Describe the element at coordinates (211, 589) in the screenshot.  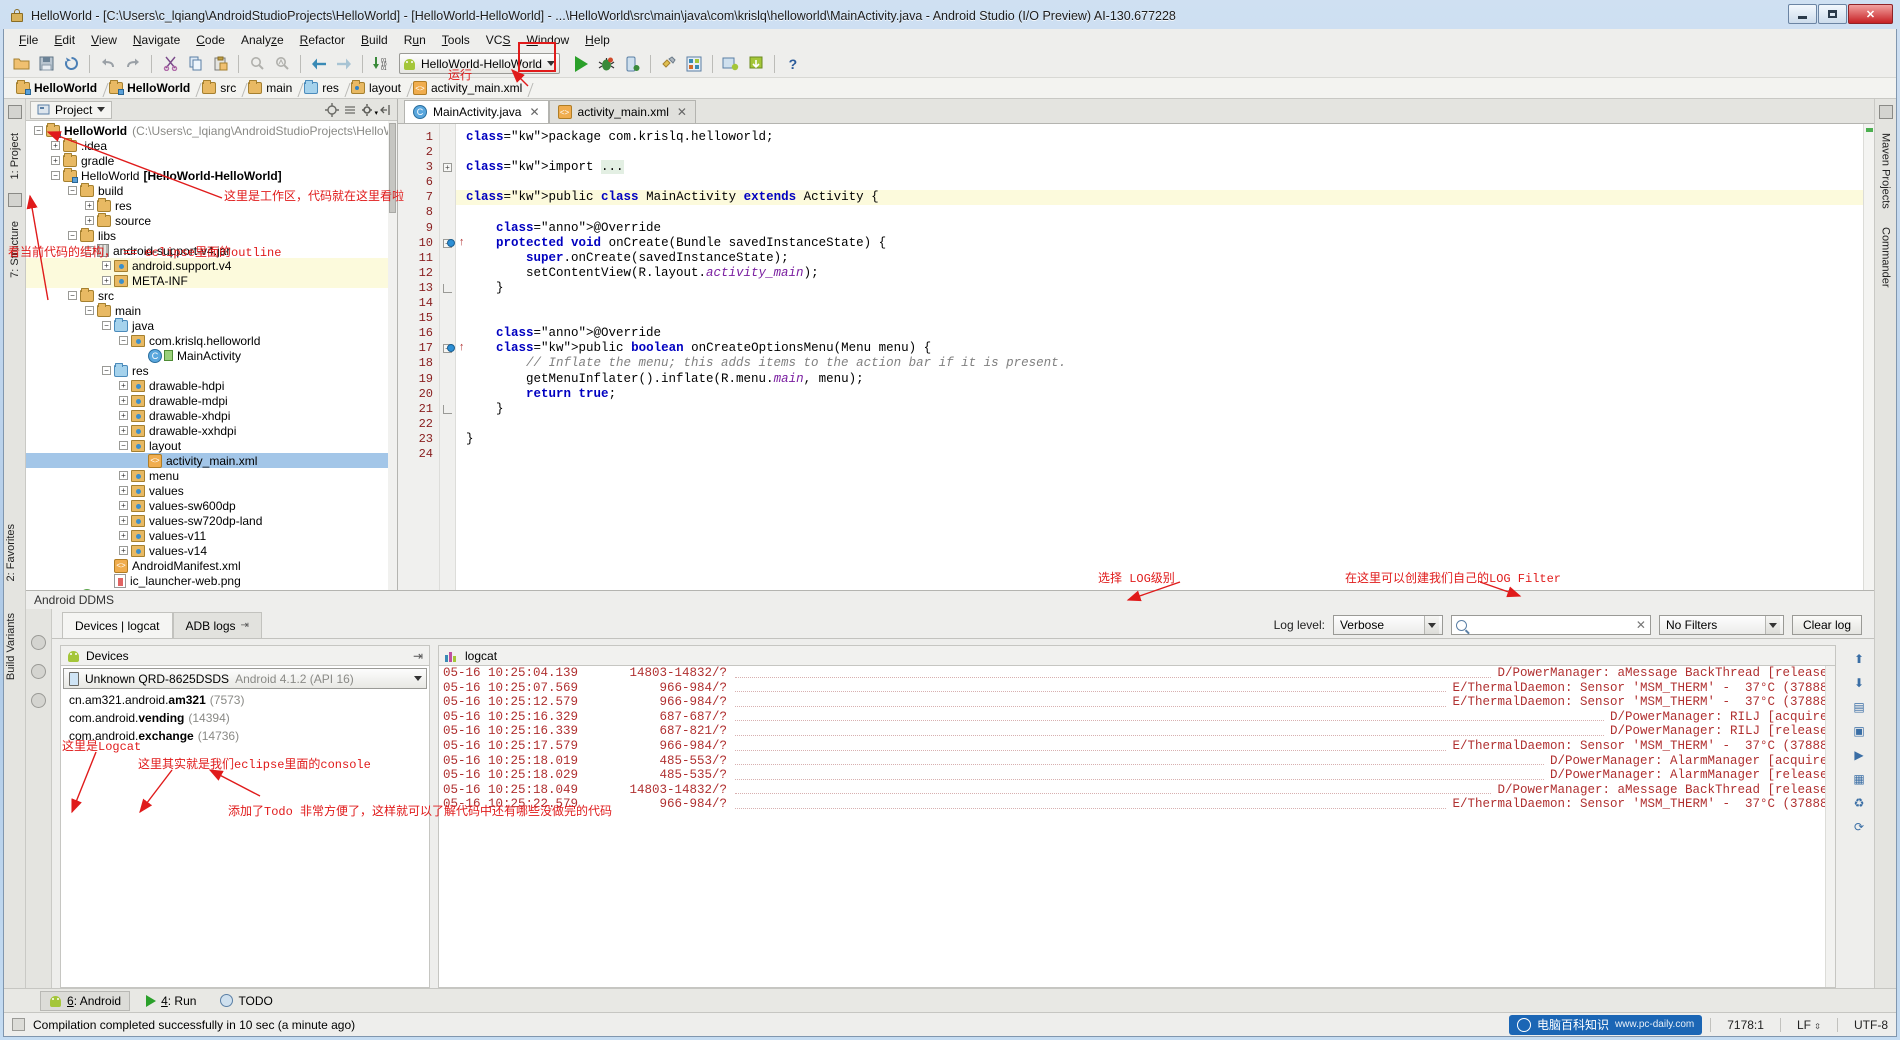
I see `tree-node-build-gradle: build.gradle` at that location.